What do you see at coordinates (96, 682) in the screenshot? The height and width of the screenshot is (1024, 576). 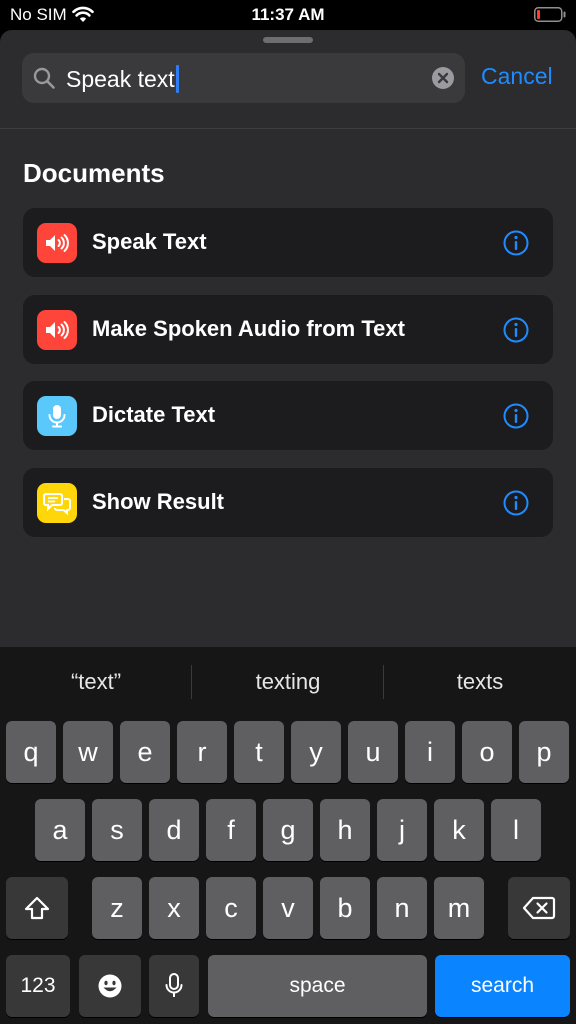 I see `suggestion-1: “text”` at bounding box center [96, 682].